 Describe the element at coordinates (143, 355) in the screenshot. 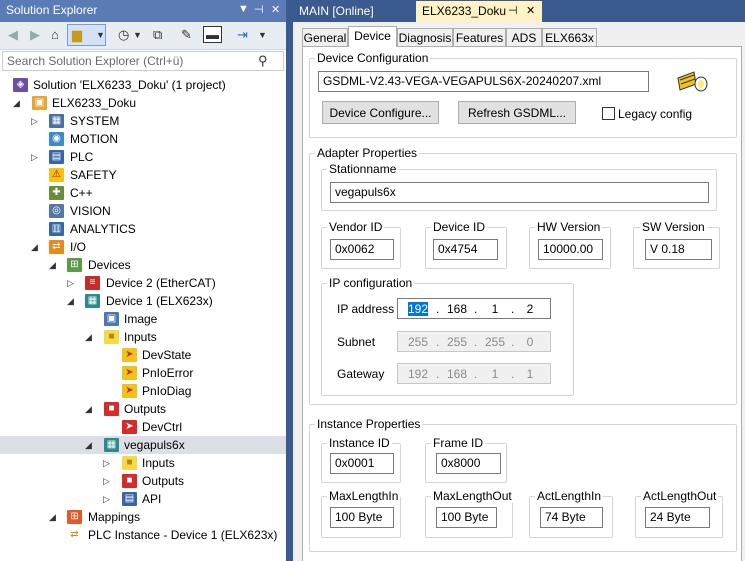

I see `tree-item-devstate: ➤ DevState` at that location.